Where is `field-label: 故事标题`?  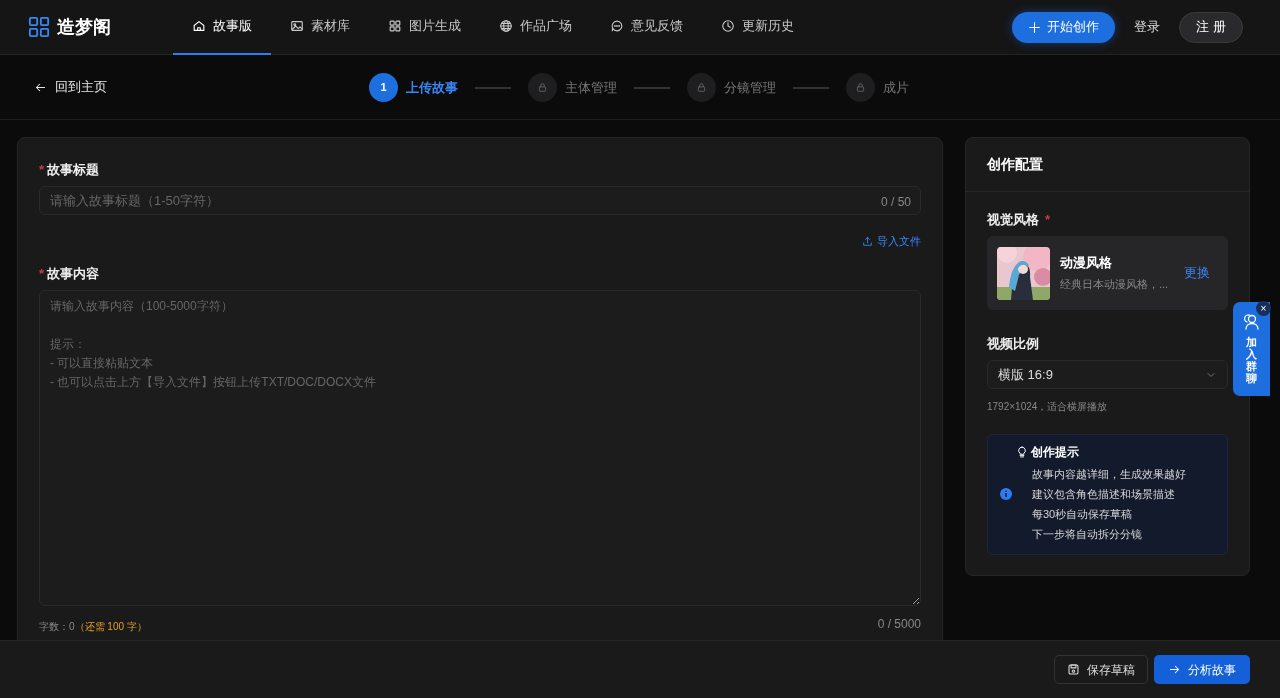 field-label: 故事标题 is located at coordinates (73, 170).